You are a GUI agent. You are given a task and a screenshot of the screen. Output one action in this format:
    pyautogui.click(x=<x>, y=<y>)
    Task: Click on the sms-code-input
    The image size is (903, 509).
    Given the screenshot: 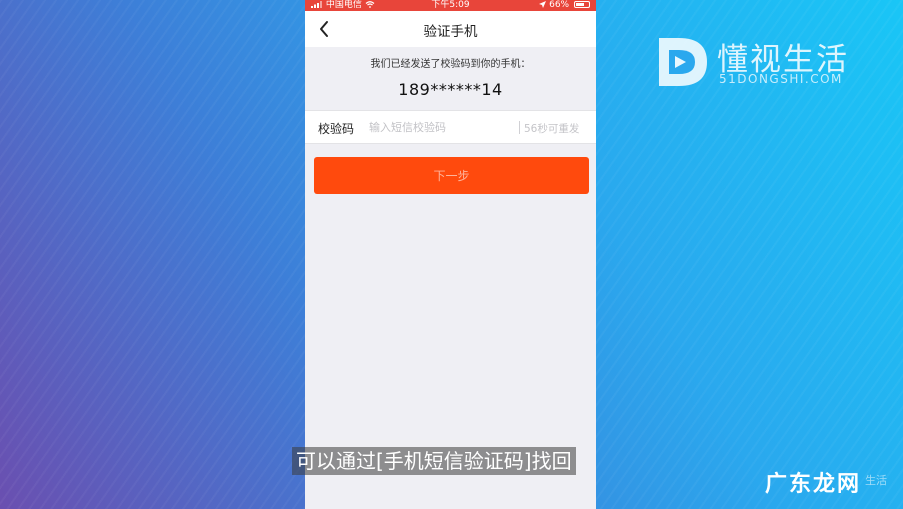 What is the action you would take?
    pyautogui.click(x=439, y=127)
    